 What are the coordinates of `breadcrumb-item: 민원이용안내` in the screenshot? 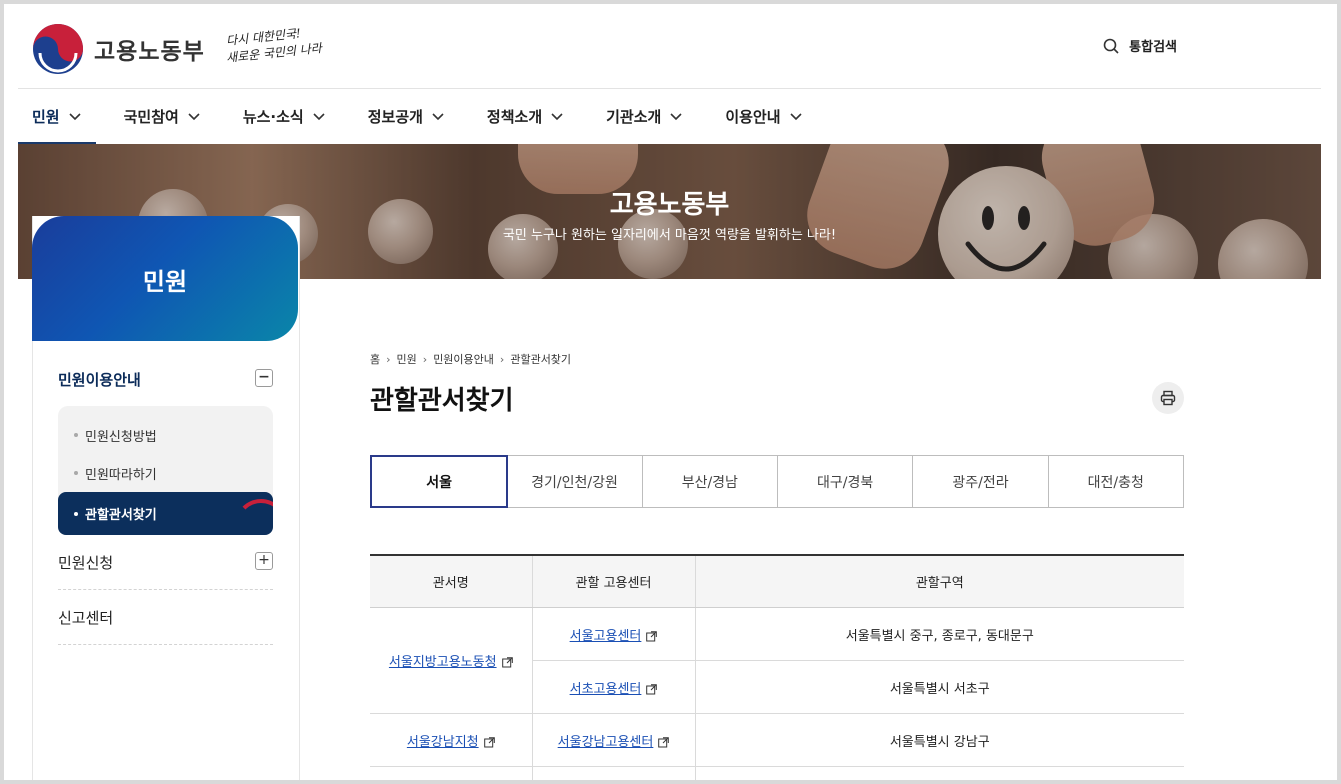 It's located at (463, 359).